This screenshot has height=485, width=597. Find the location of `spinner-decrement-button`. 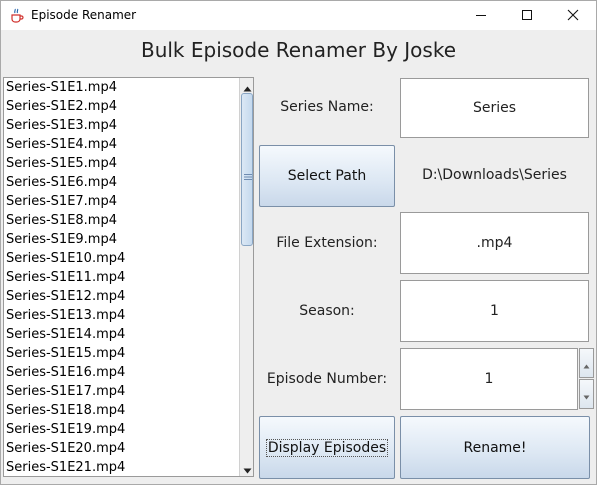

spinner-decrement-button is located at coordinates (586, 394).